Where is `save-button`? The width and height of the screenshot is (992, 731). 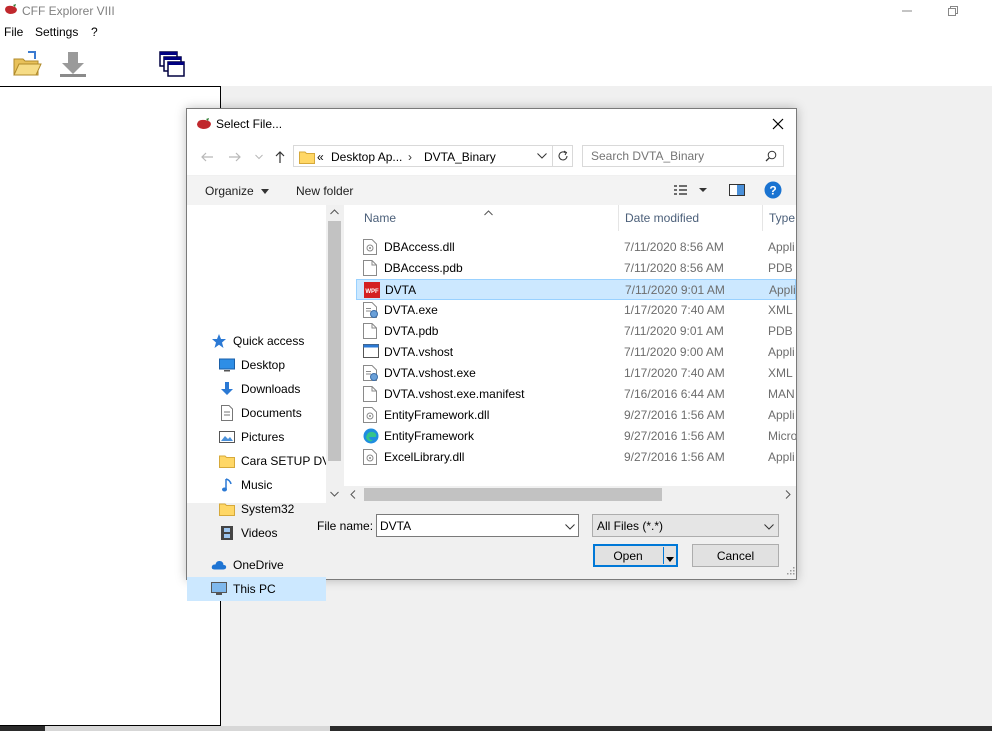
save-button is located at coordinates (73, 64).